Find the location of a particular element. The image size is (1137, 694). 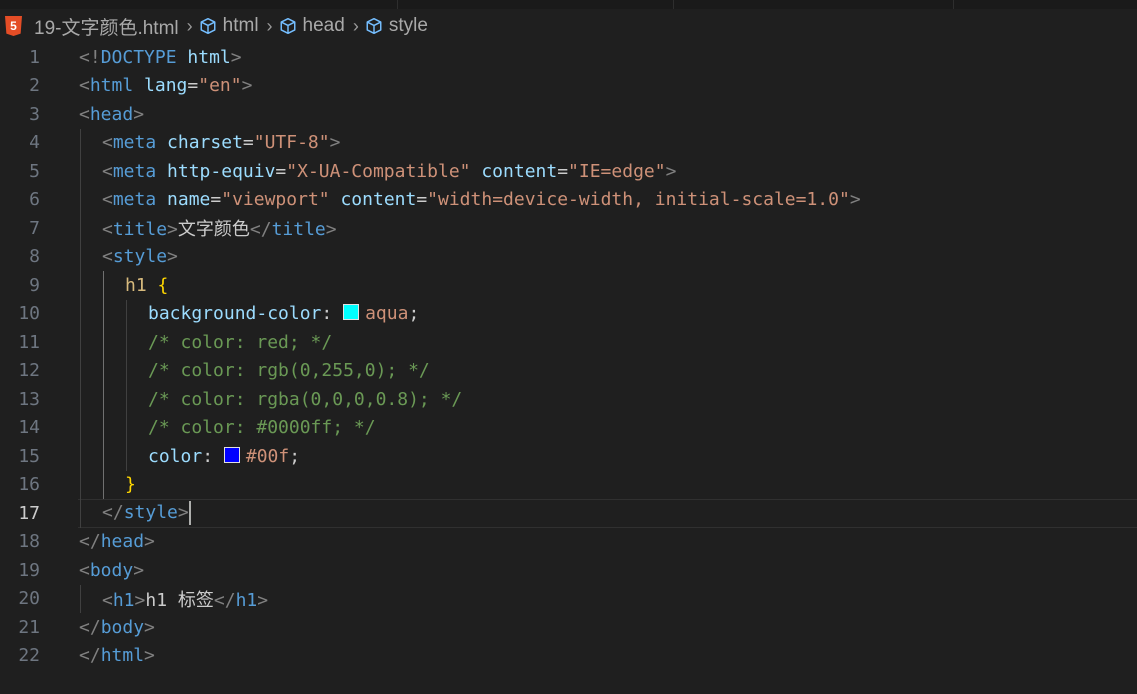

line-number: 7 is located at coordinates (34, 228).